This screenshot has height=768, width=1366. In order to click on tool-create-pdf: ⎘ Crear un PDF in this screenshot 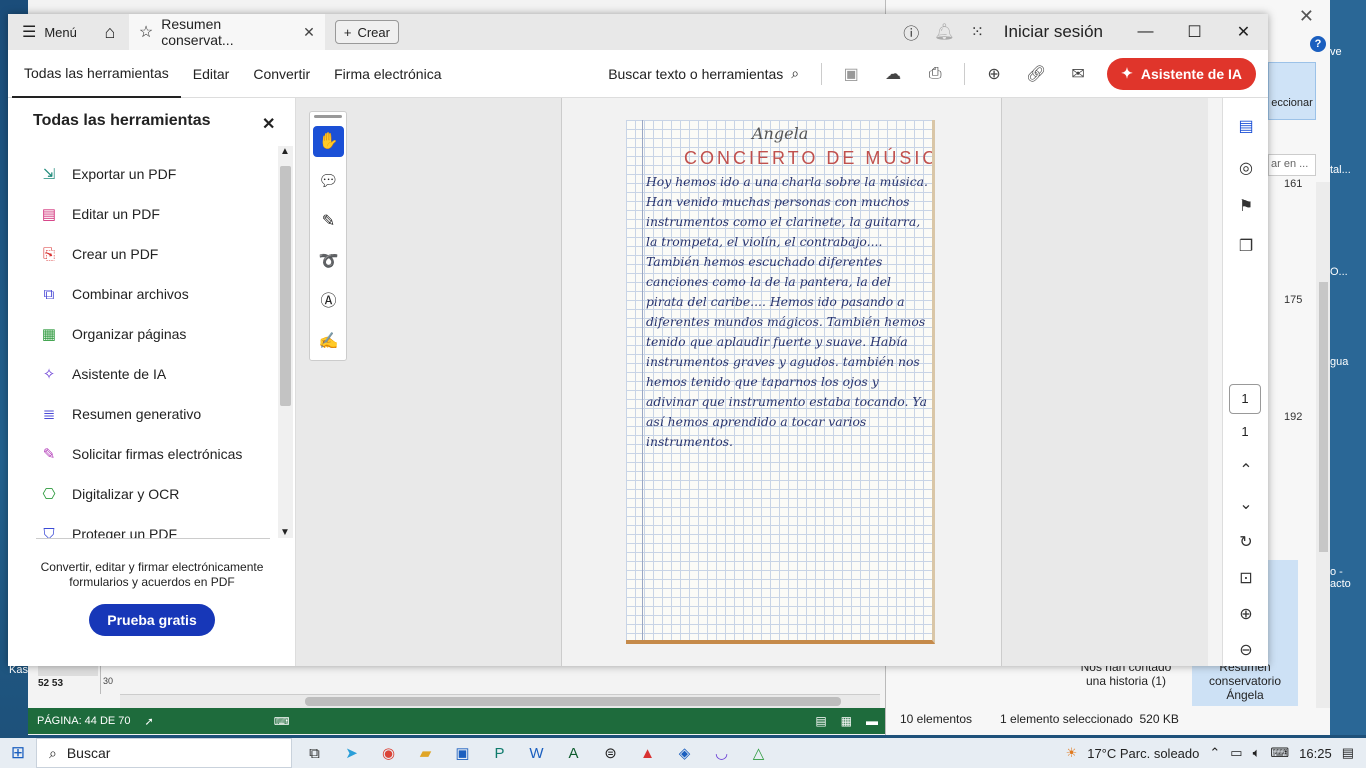, I will do `click(158, 254)`.